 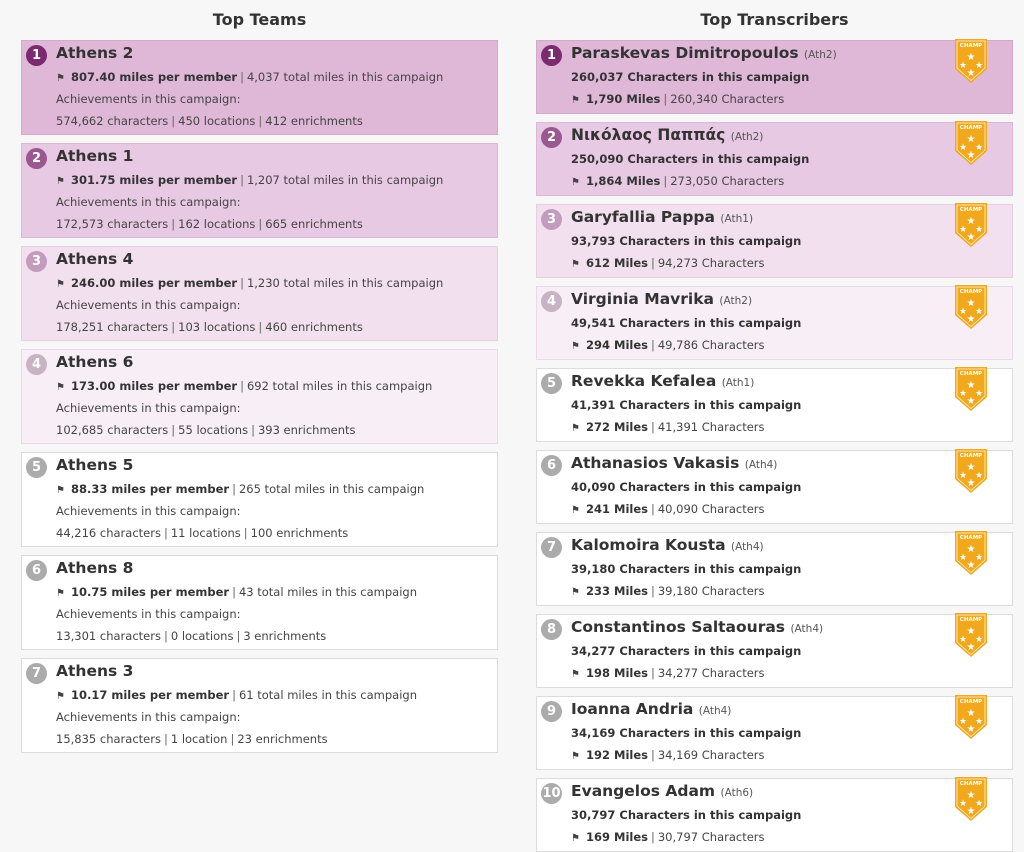 What do you see at coordinates (632, 709) in the screenshot?
I see `transcriber-name: Ioanna Andria` at bounding box center [632, 709].